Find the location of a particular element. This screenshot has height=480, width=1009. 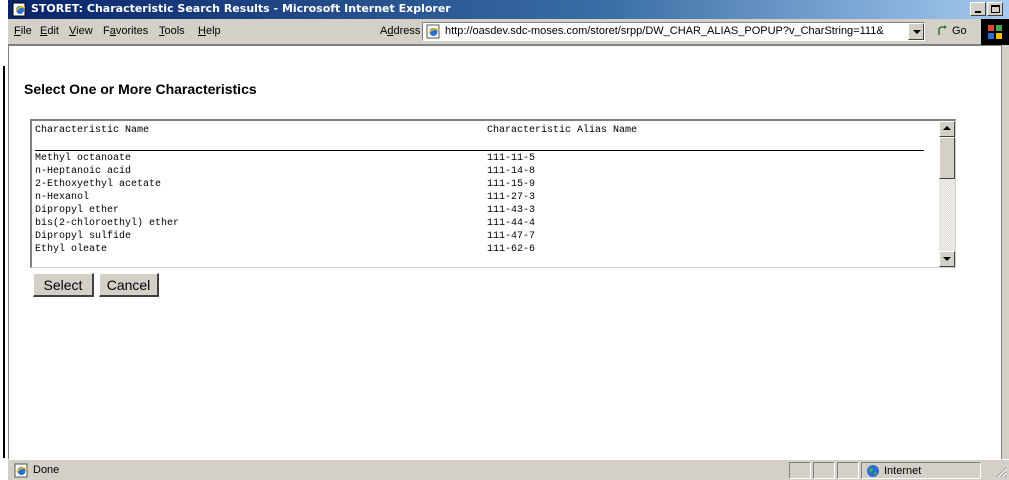

column-header-name: Characteristic Name is located at coordinates (92, 130).